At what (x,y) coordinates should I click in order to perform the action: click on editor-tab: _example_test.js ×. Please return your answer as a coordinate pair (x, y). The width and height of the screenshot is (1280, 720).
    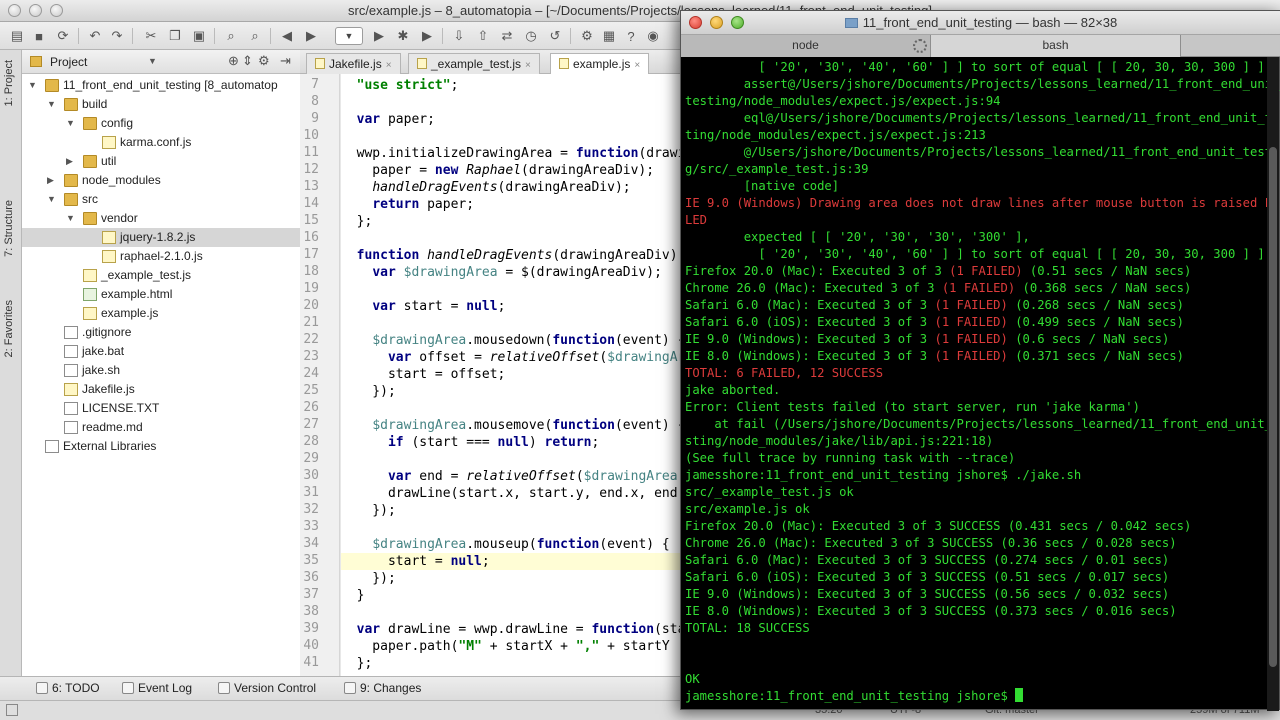
    Looking at the image, I should click on (474, 63).